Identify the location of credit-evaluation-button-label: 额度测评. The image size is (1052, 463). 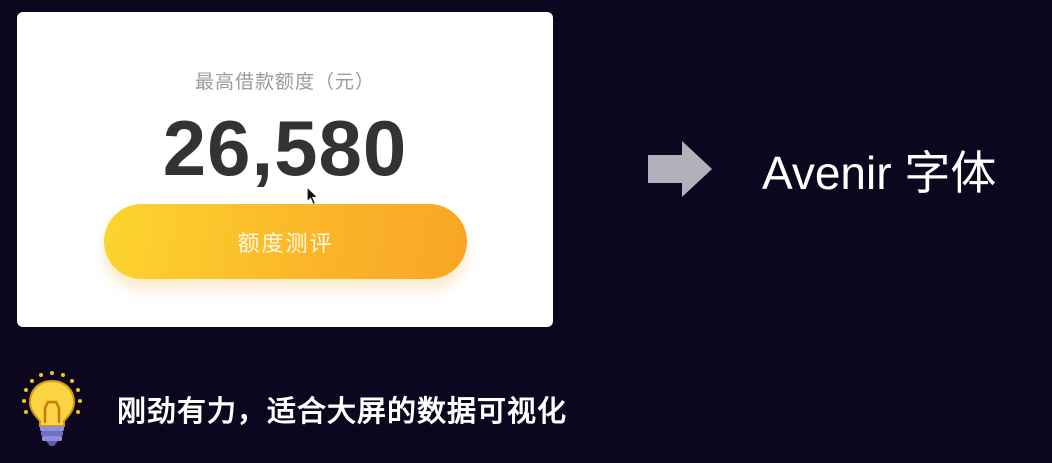
(285, 244).